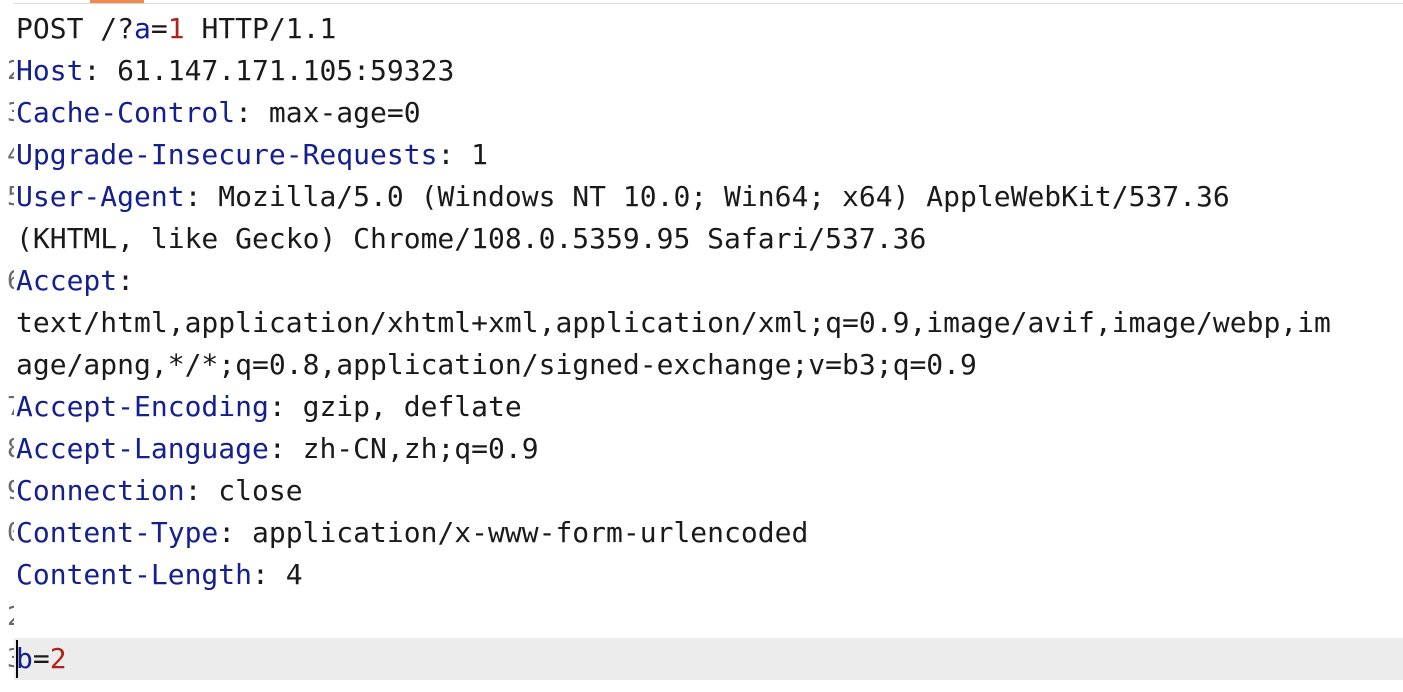 The image size is (1403, 692). What do you see at coordinates (286, 70) in the screenshot?
I see `header-value: 61.147.171.105:59323` at bounding box center [286, 70].